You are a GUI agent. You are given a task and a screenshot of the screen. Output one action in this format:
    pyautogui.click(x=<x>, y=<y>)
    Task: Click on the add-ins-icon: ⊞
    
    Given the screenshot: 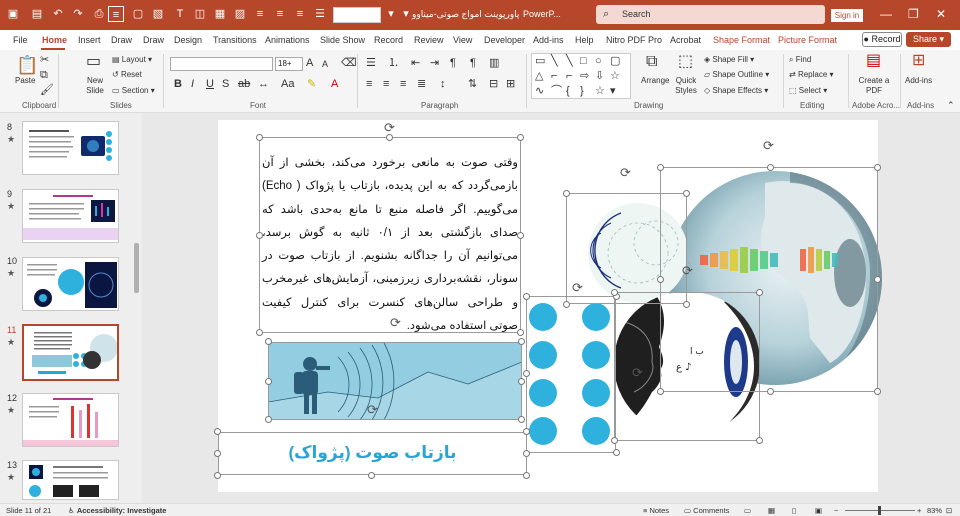 What is the action you would take?
    pyautogui.click(x=918, y=61)
    